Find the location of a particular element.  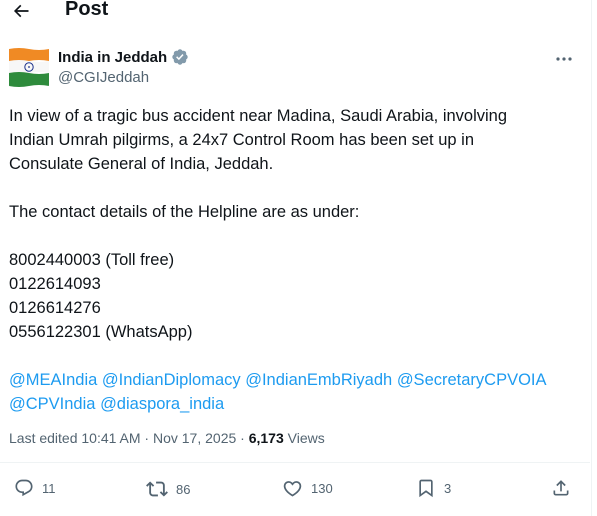

author-name-row: India in Jeddah is located at coordinates (123, 57).